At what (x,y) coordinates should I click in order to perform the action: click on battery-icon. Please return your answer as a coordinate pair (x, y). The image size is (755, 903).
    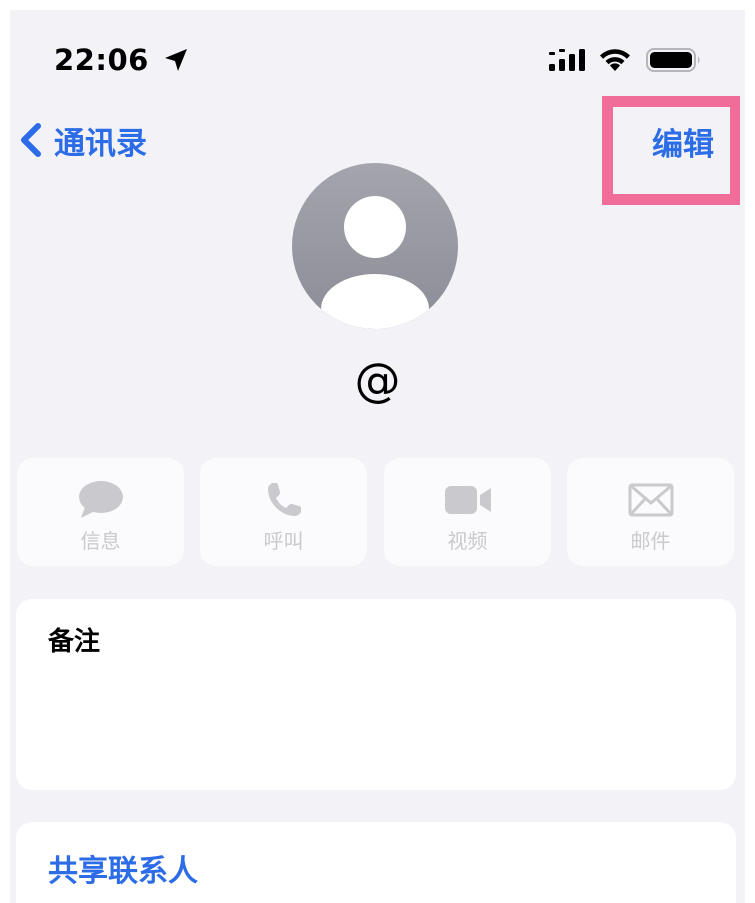
    Looking at the image, I should click on (673, 60).